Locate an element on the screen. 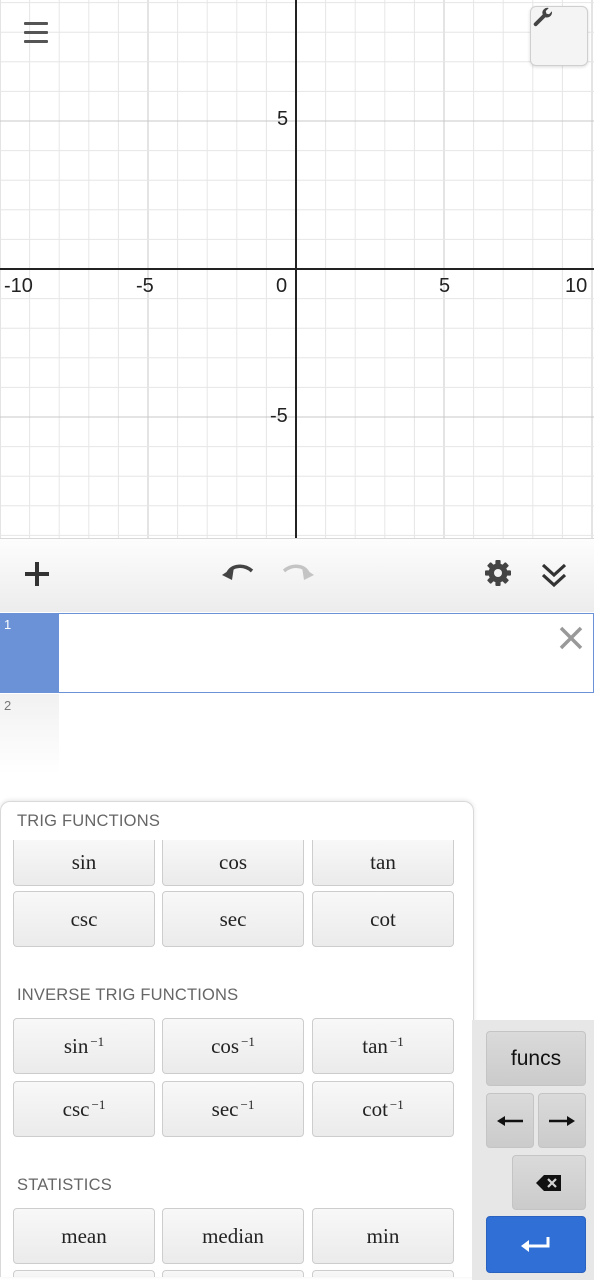 Image resolution: width=594 pixels, height=1280 pixels. section-heading-statistics: STATISTICS is located at coordinates (64, 1185).